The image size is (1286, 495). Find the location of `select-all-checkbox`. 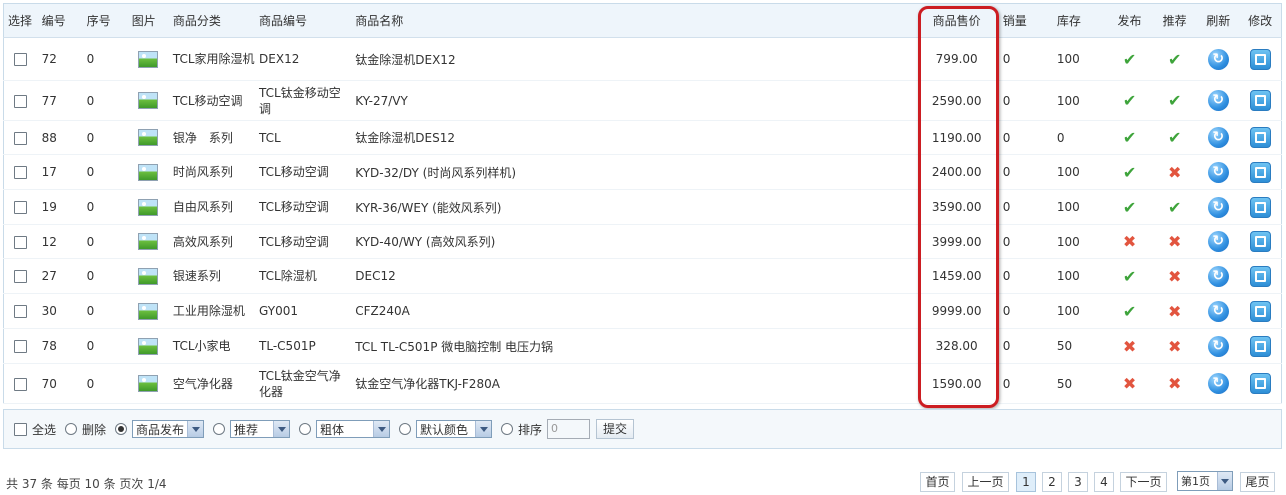

select-all-checkbox is located at coordinates (20, 429).